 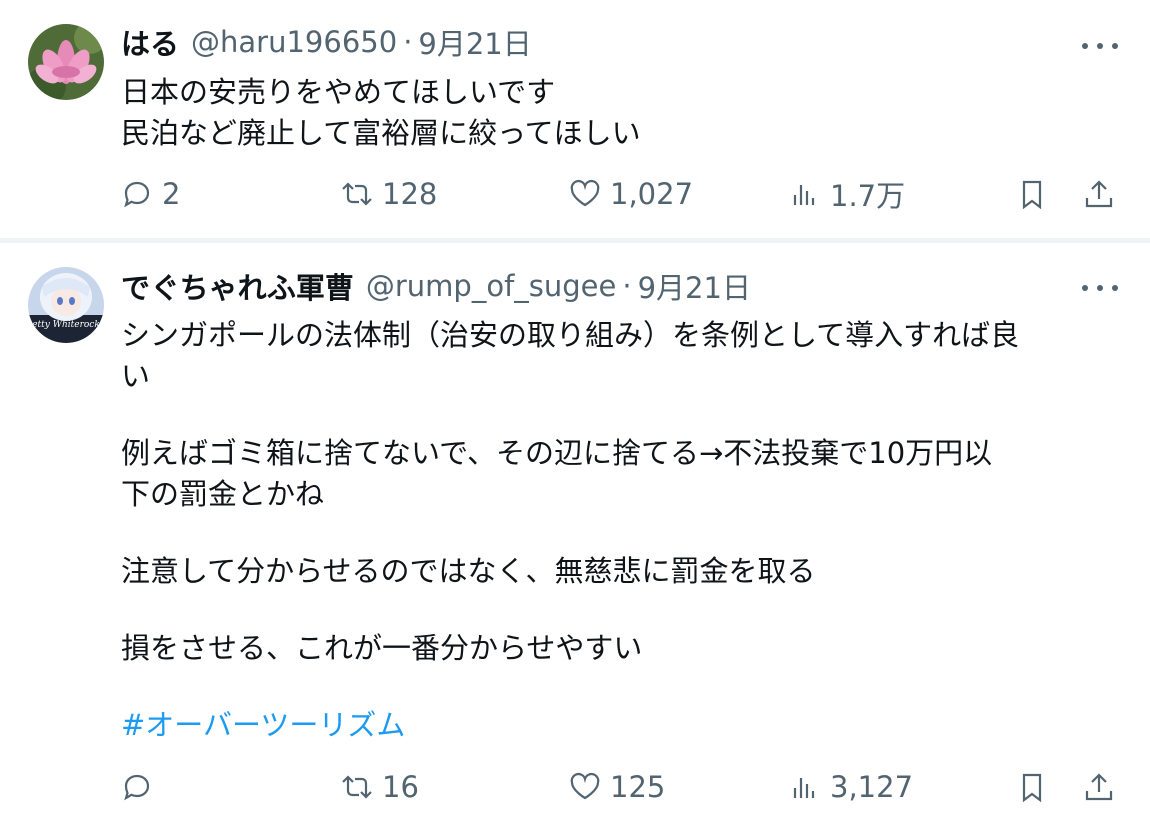 I want to click on retweet-count: 128, so click(x=410, y=194).